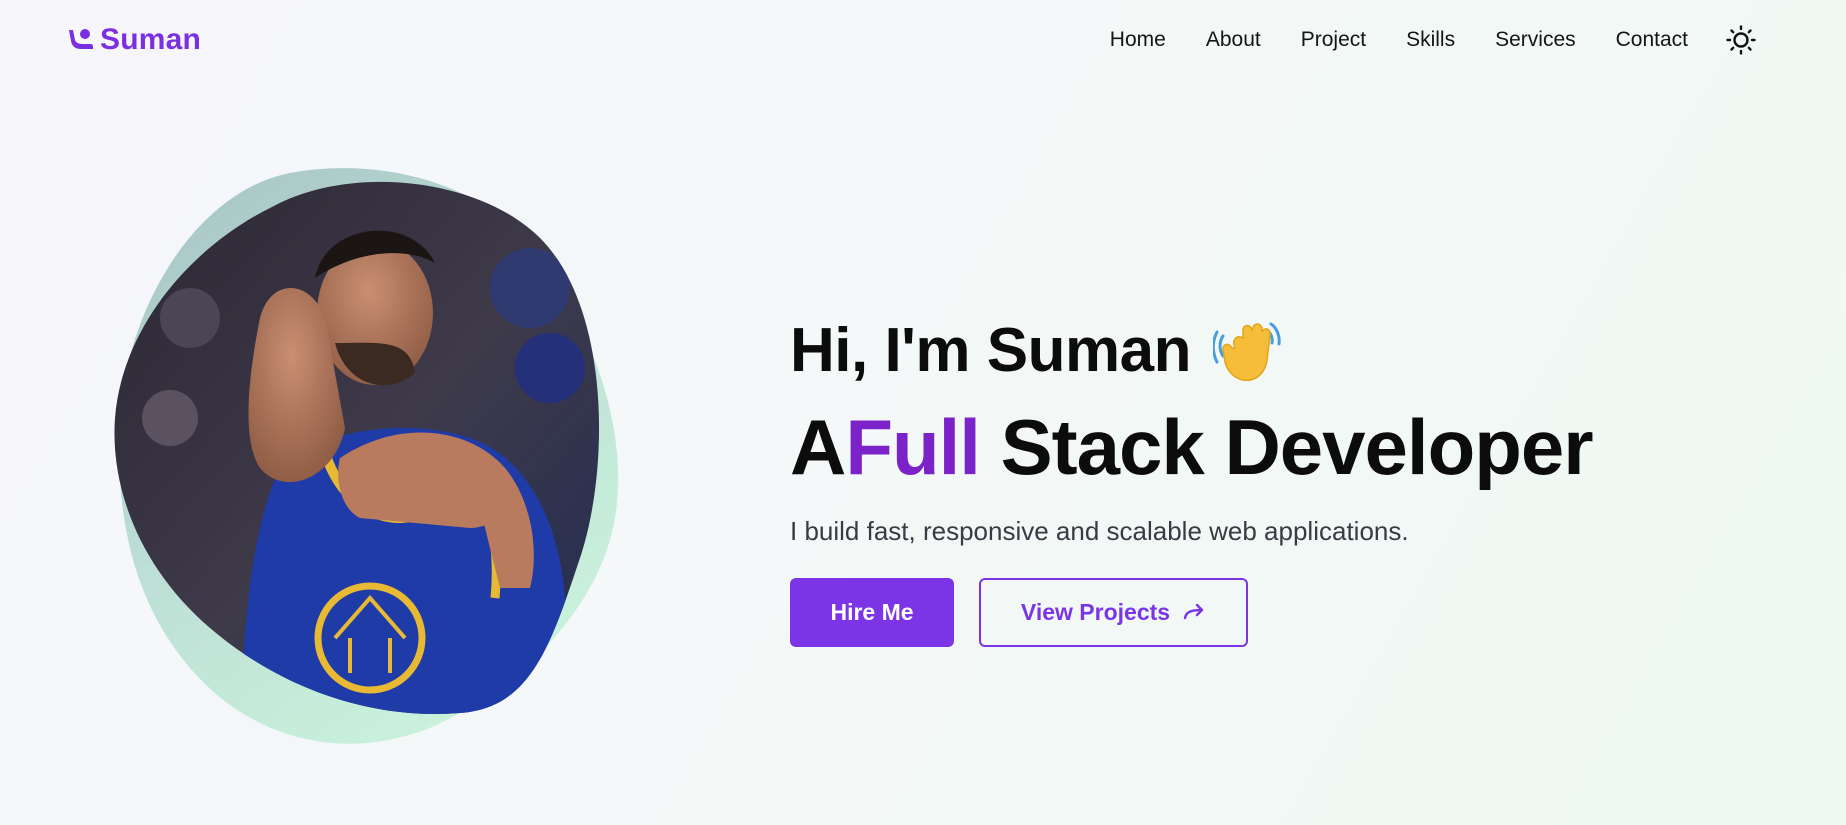  What do you see at coordinates (151, 39) in the screenshot?
I see `brand-name: Suman` at bounding box center [151, 39].